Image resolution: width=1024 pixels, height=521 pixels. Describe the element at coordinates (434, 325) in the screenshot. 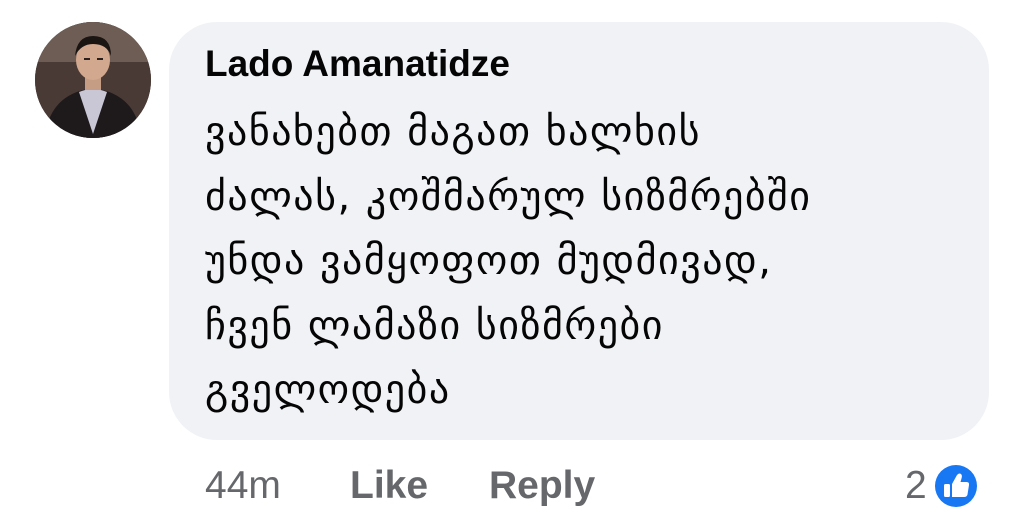

I see `comment-text-line: ჩვენ ლამაზი სიზმრები` at that location.